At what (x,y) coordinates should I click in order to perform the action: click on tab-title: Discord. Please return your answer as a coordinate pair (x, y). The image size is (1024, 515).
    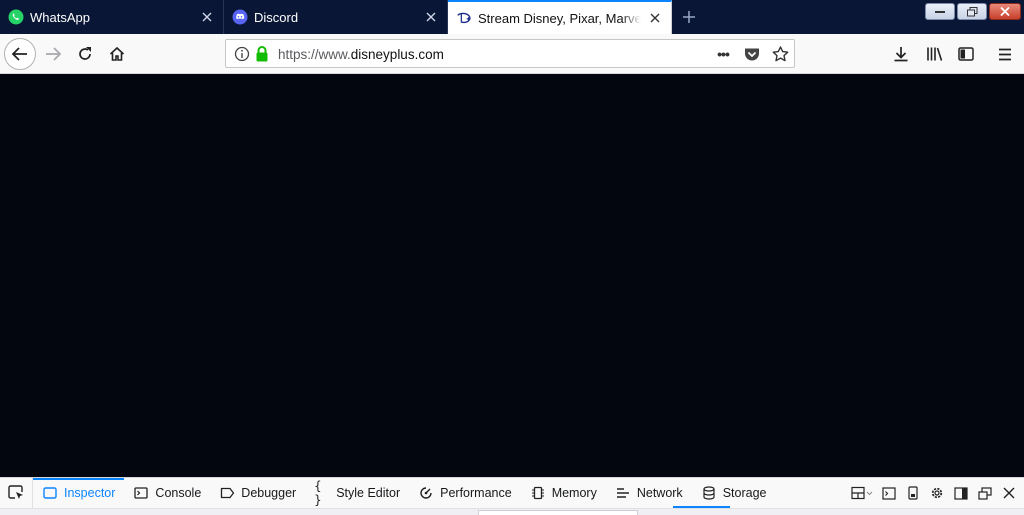
    Looking at the image, I should click on (276, 17).